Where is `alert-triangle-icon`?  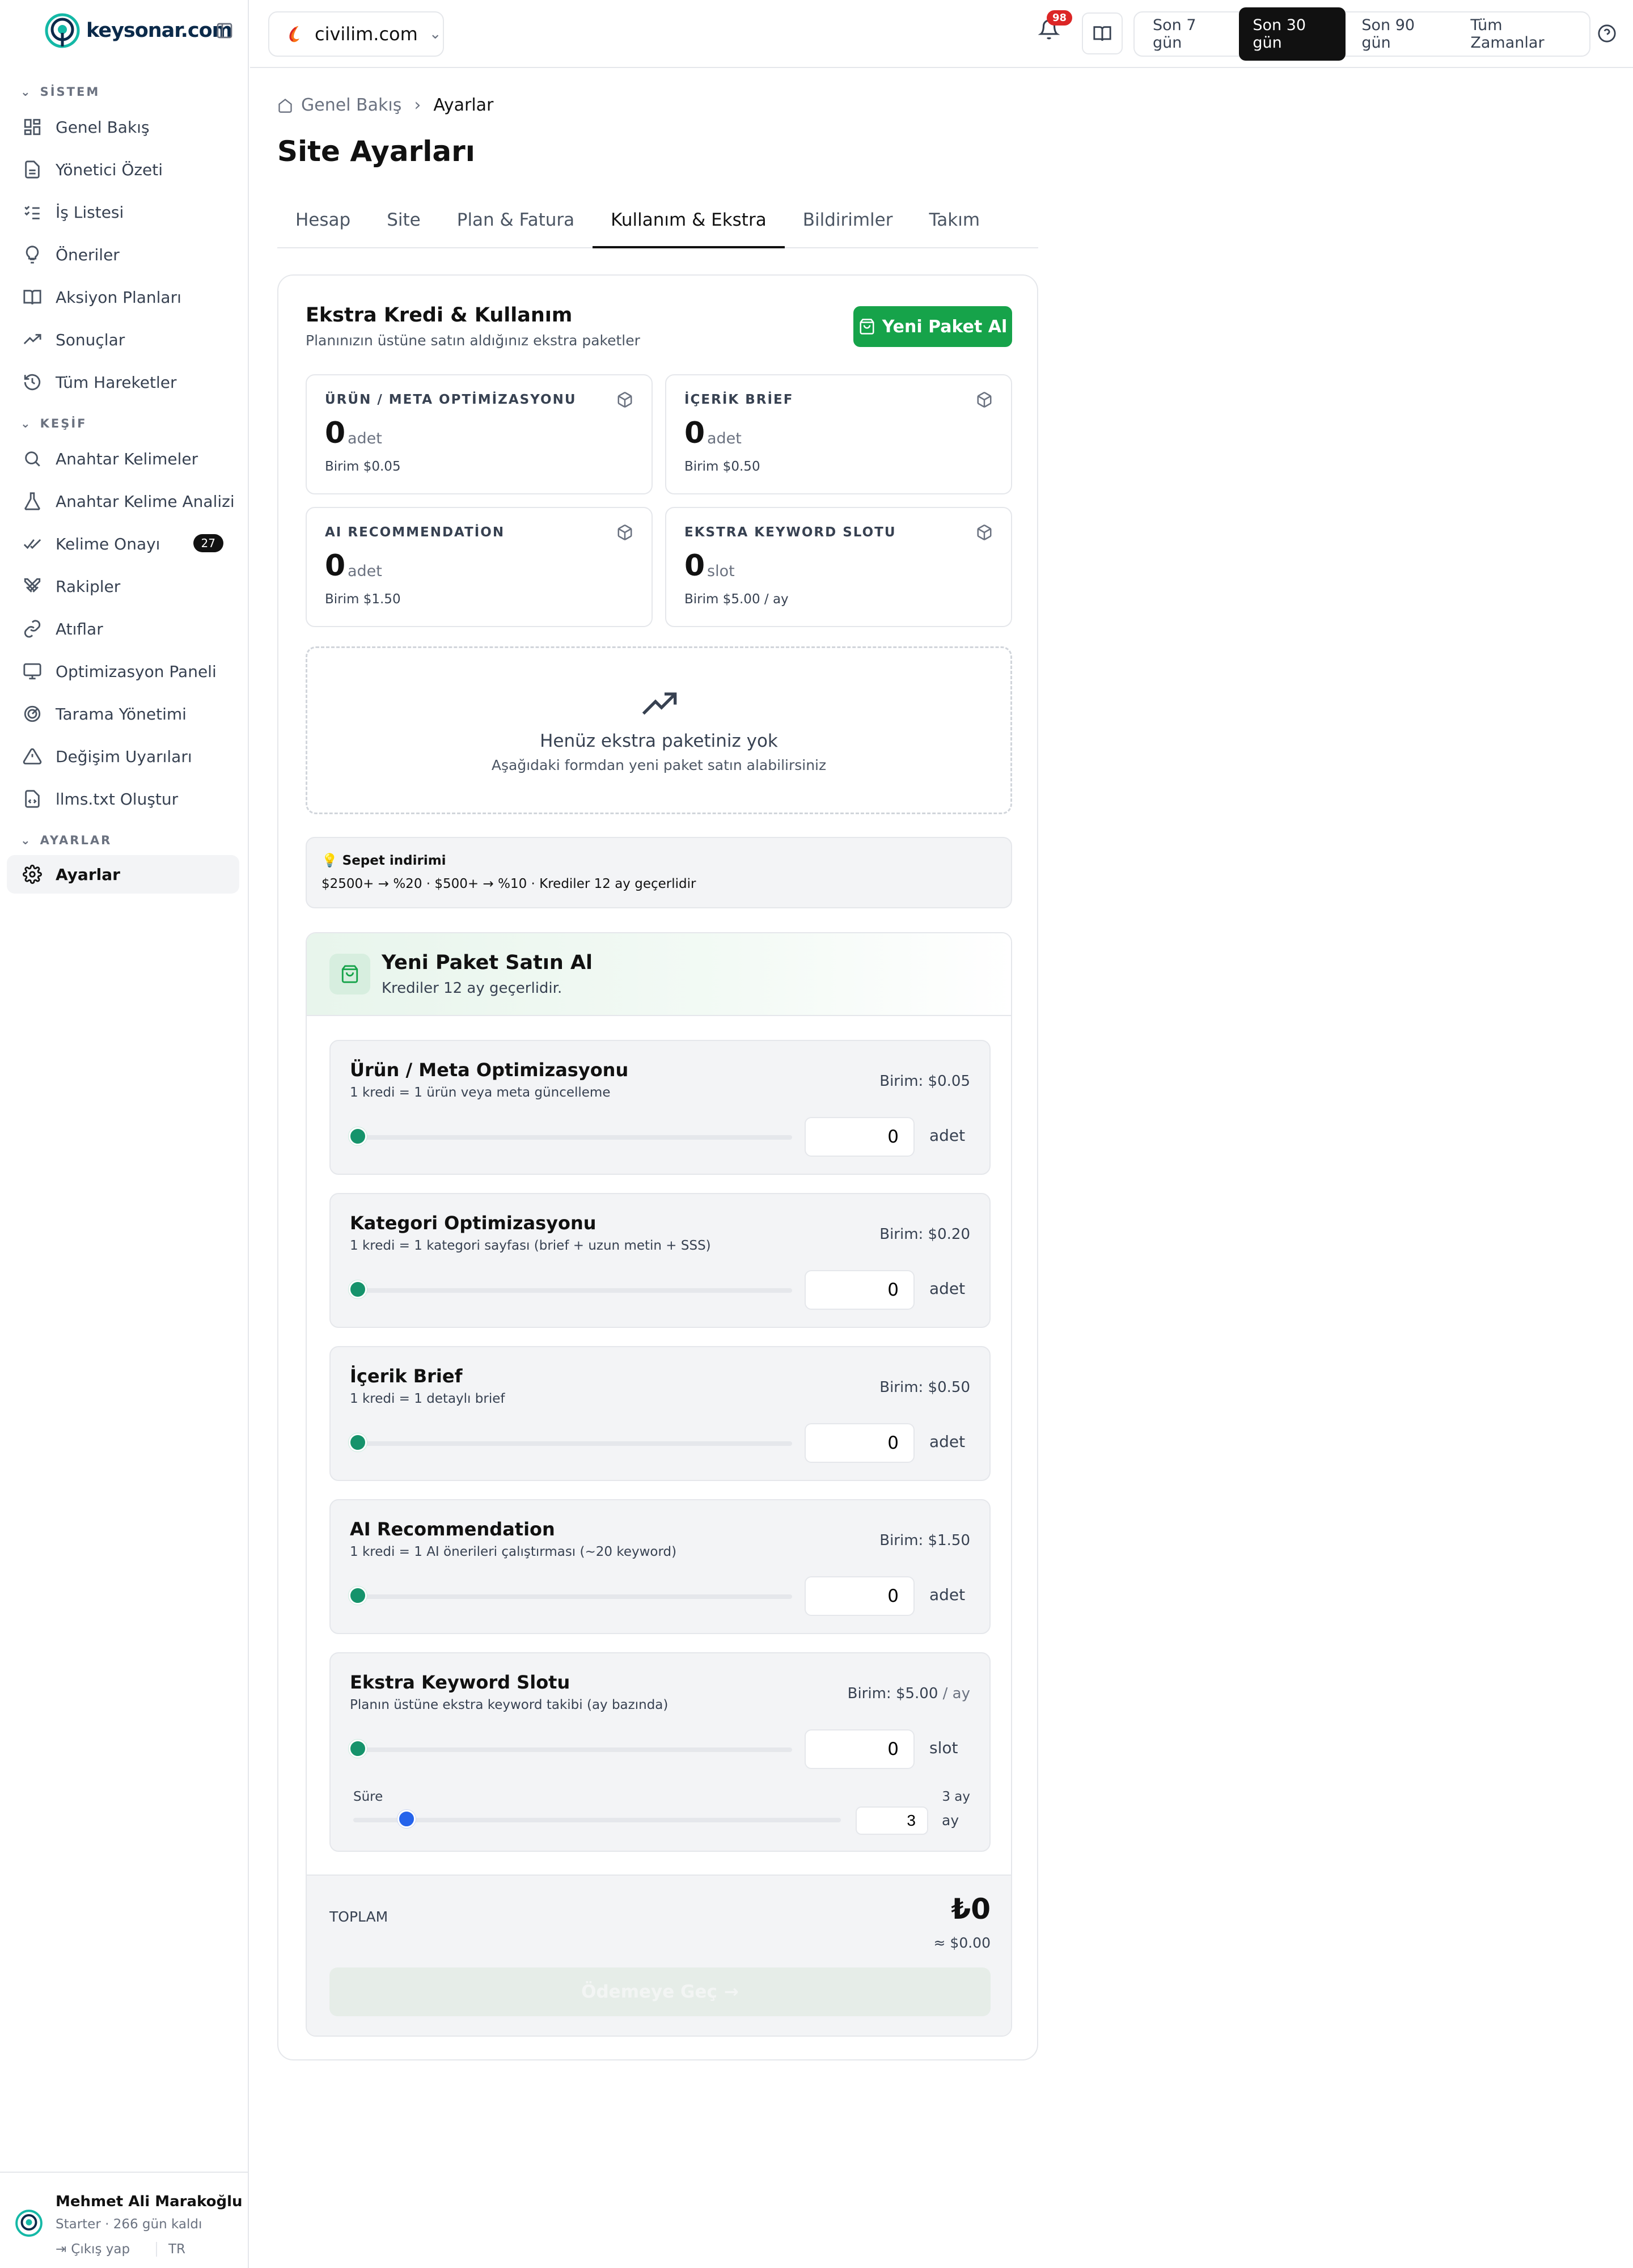
alert-triangle-icon is located at coordinates (33, 756).